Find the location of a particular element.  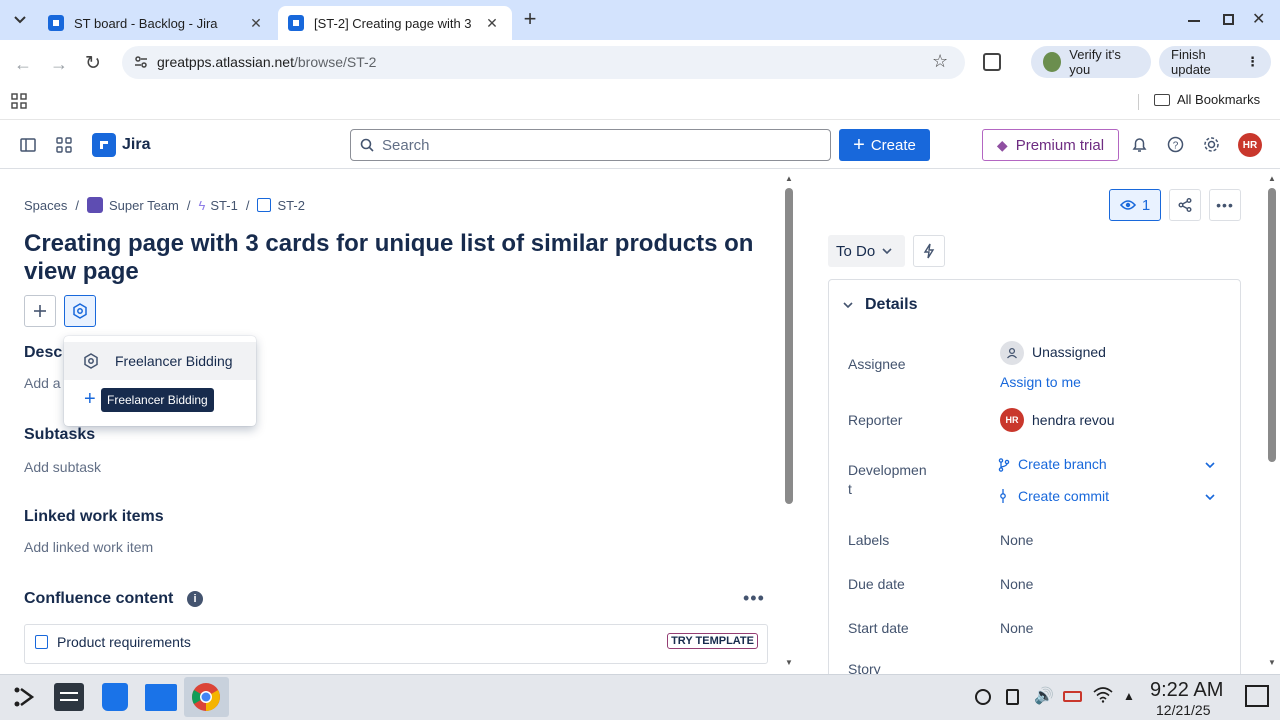

minimize-window-icon is located at coordinates (1194, 21).